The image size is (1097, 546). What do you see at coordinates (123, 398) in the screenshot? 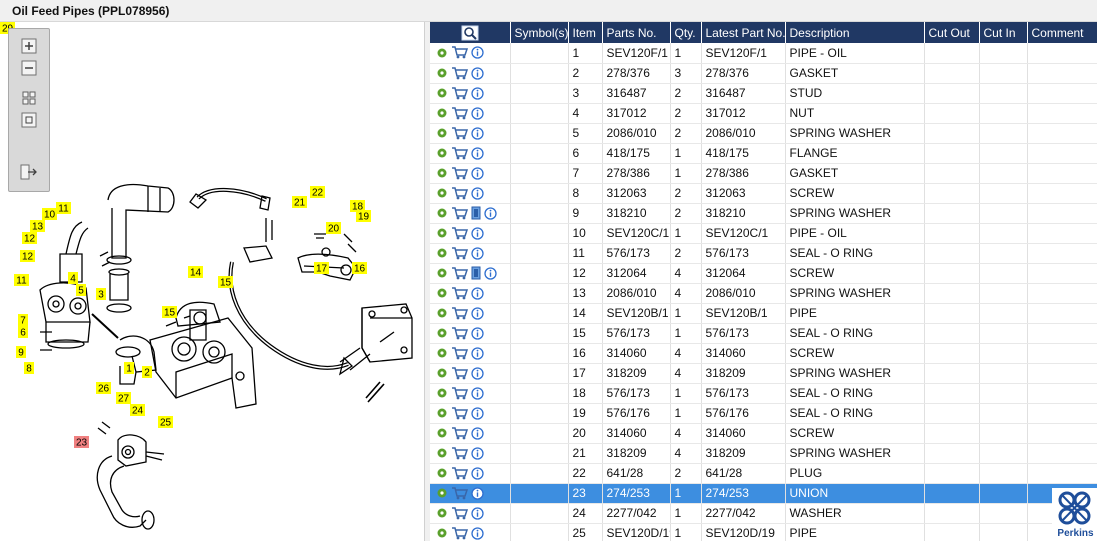
I see `callout-27: 27` at bounding box center [123, 398].